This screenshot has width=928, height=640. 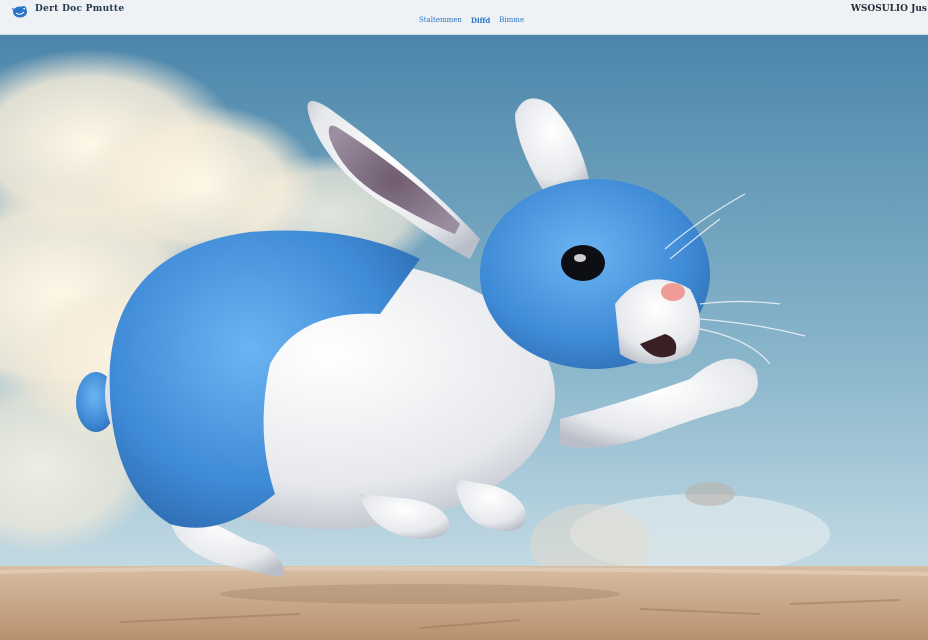 I want to click on bird-logo-icon, so click(x=20, y=11).